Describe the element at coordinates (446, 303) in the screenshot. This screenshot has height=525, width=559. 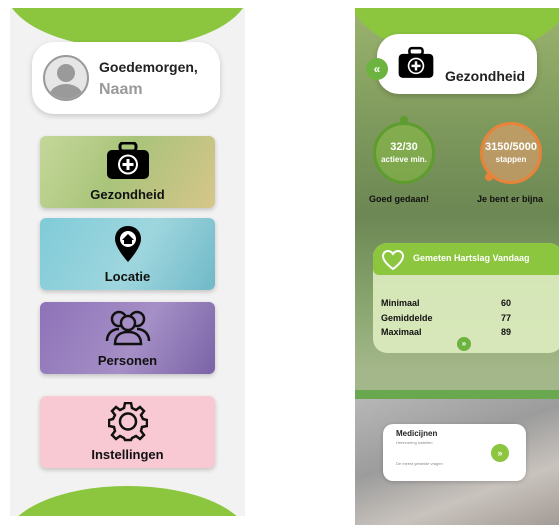
I see `heart-rate-row-min: Minimaal 60` at that location.